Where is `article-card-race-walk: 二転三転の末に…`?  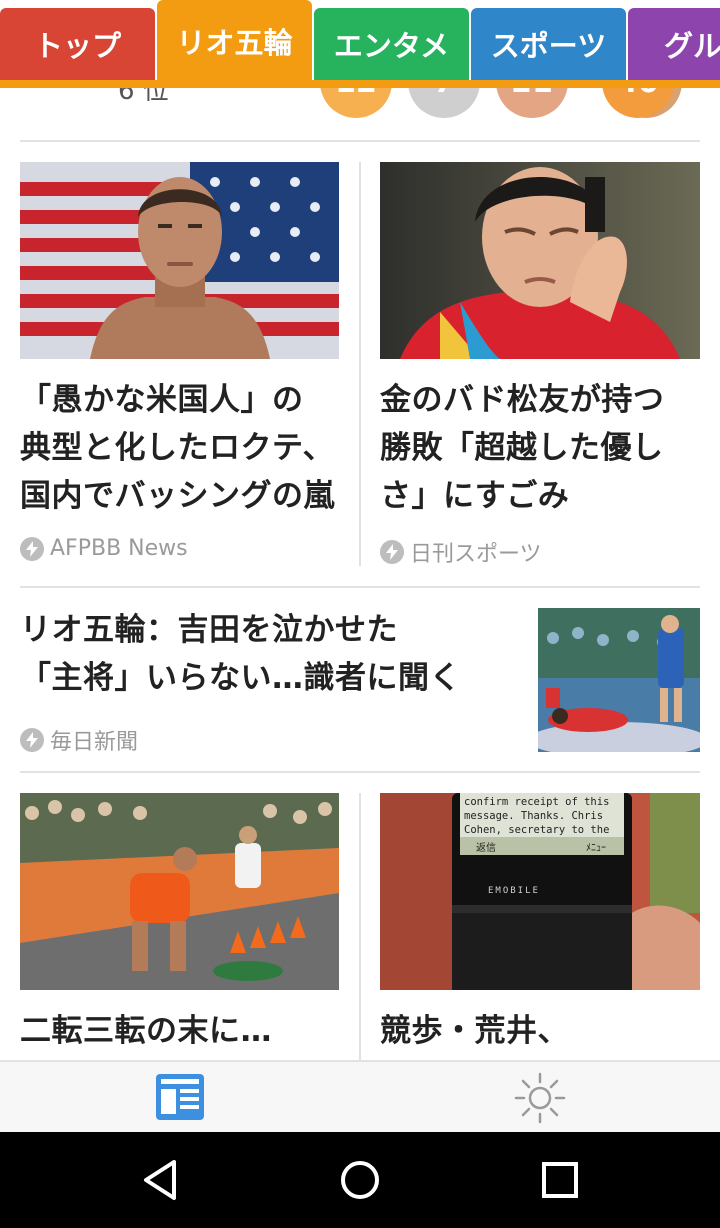
article-card-race-walk: 二転三転の末に… is located at coordinates (180, 926).